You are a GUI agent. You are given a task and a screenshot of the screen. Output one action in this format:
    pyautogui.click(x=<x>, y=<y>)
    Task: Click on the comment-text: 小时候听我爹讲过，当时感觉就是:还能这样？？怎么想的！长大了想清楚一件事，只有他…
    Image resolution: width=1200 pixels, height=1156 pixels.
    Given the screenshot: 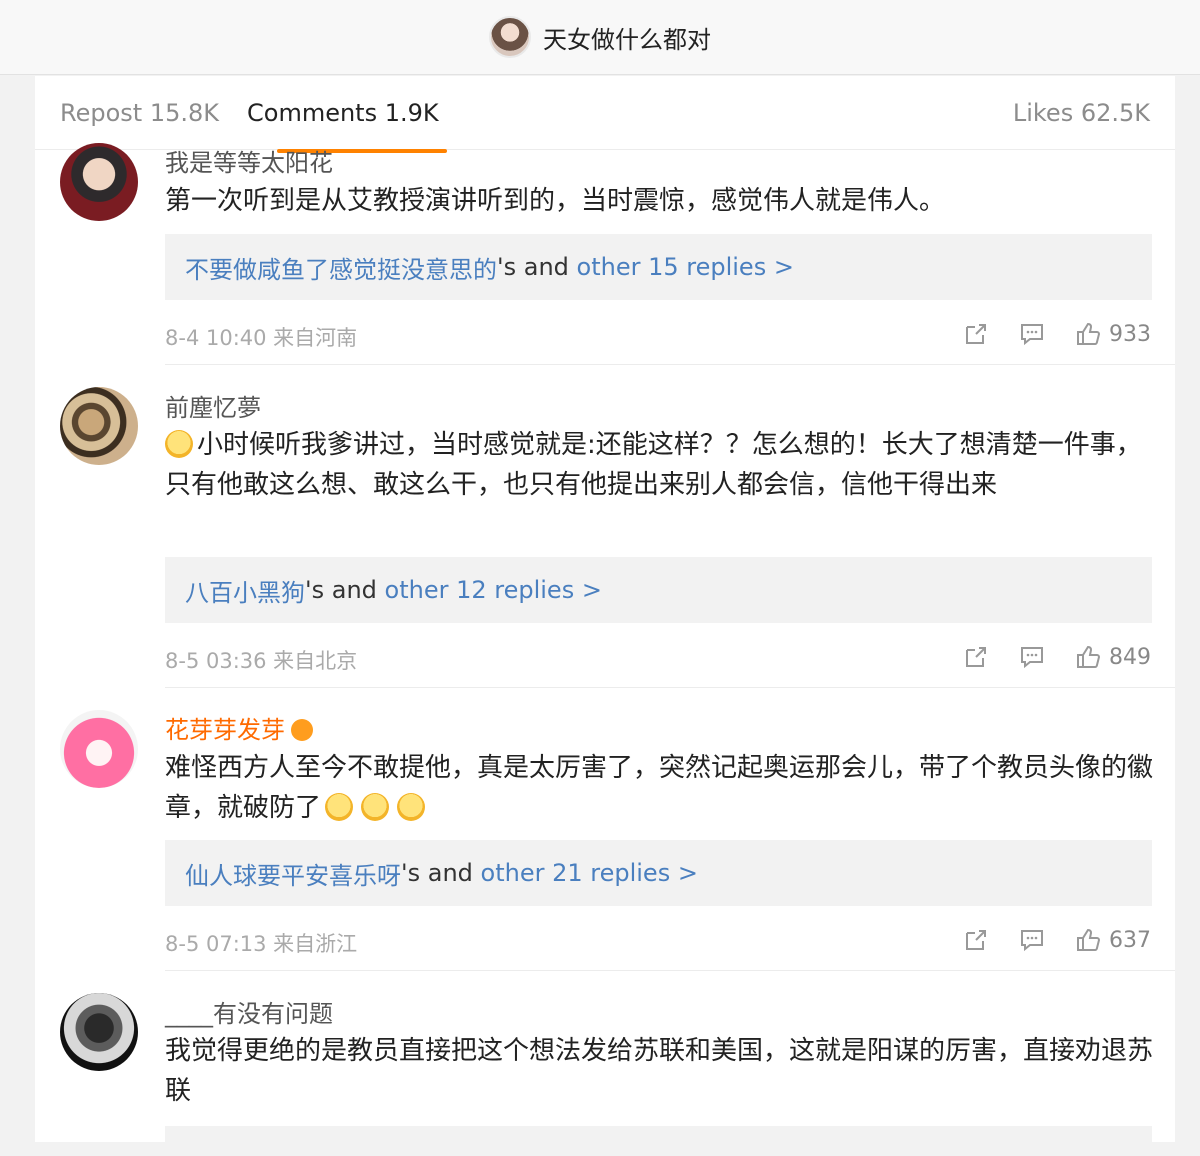 What is the action you would take?
    pyautogui.click(x=653, y=465)
    